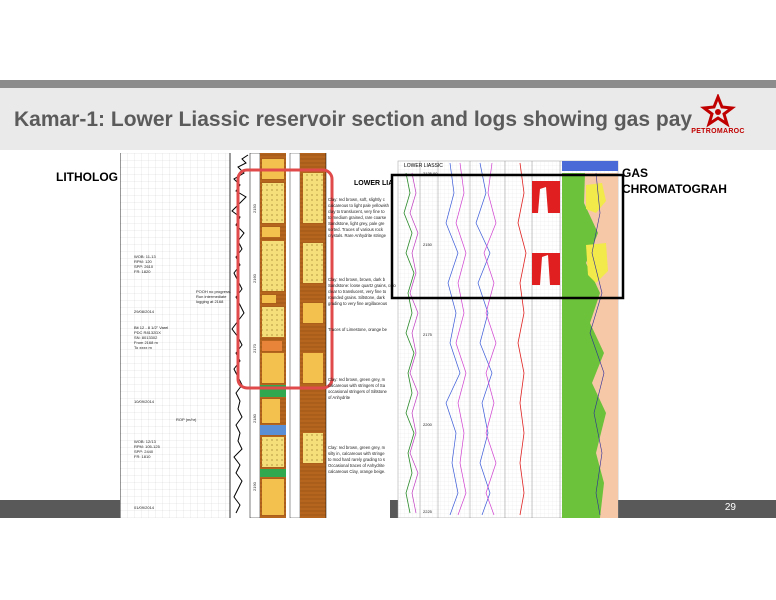 The image size is (776, 600). Describe the element at coordinates (635, 173) in the screenshot. I see `gas-label-line1: GAS` at that location.